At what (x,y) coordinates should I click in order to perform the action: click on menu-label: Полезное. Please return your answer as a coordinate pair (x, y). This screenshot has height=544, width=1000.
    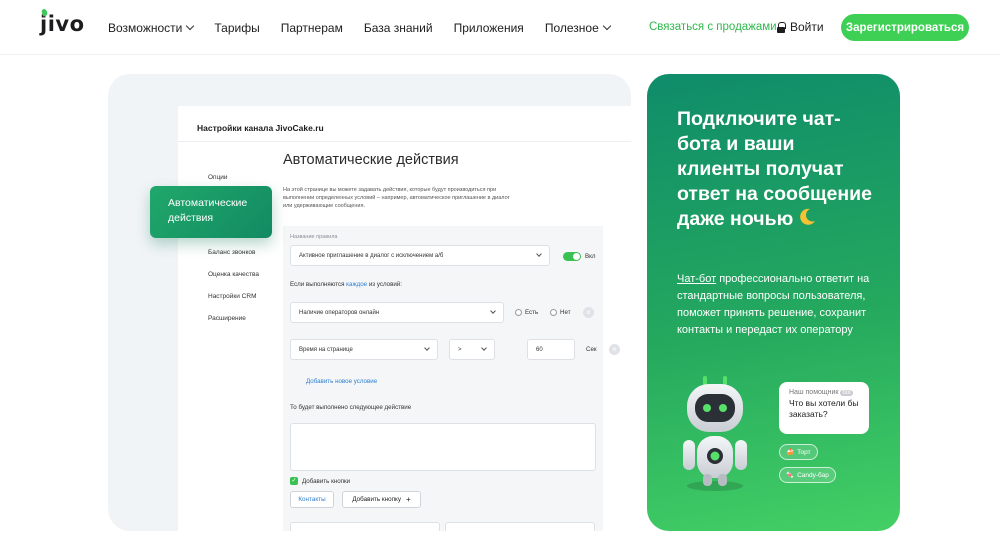
    Looking at the image, I should click on (571, 27).